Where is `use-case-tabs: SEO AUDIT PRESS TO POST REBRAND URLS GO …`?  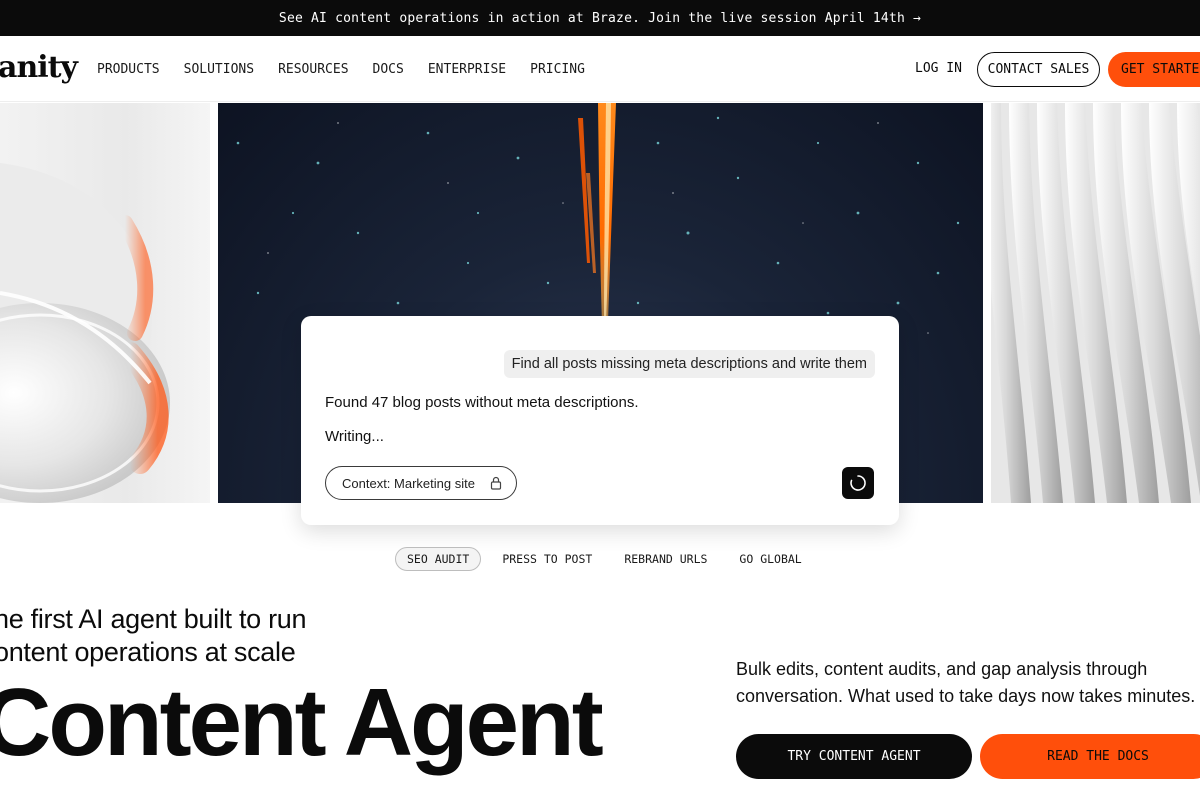
use-case-tabs: SEO AUDIT PRESS TO POST REBRAND URLS GO … is located at coordinates (604, 559).